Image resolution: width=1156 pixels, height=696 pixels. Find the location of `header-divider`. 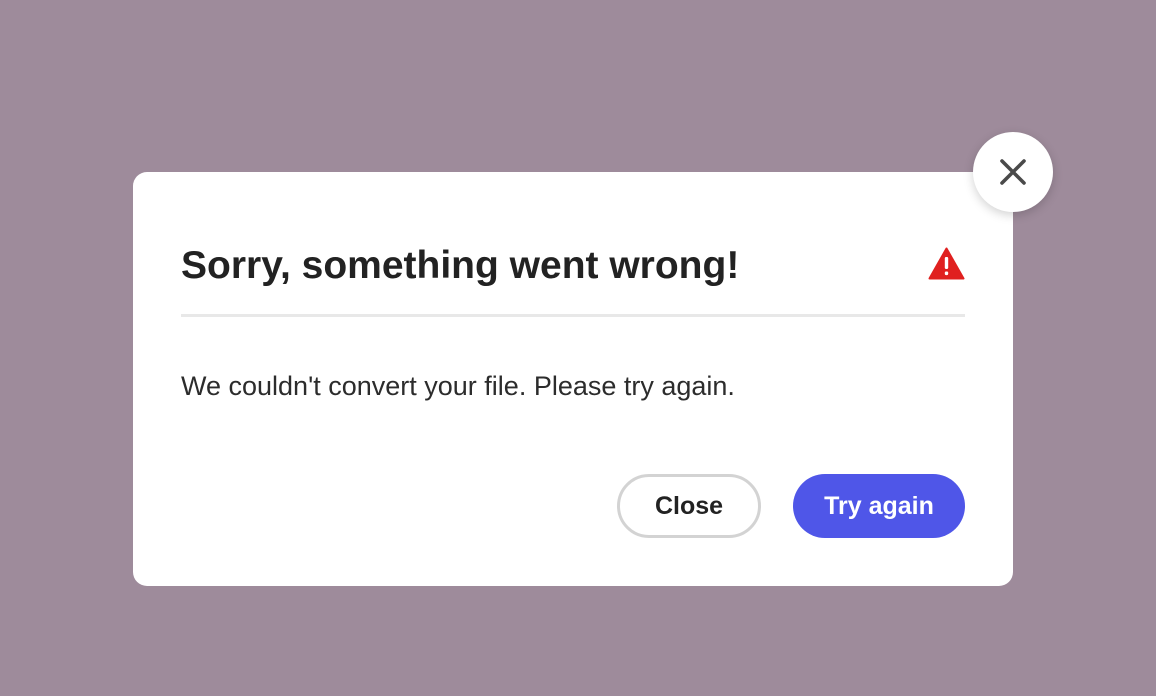

header-divider is located at coordinates (573, 315).